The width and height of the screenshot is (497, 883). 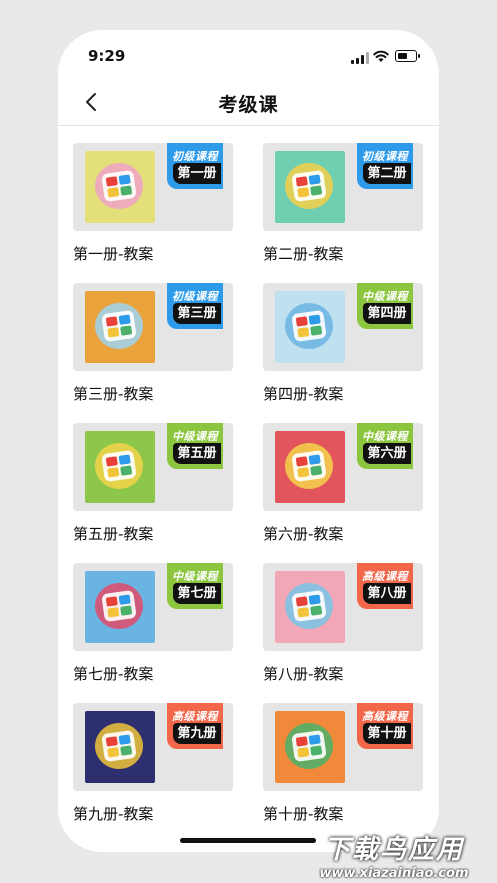 I want to click on course-title: 第一册-教案, so click(x=113, y=254).